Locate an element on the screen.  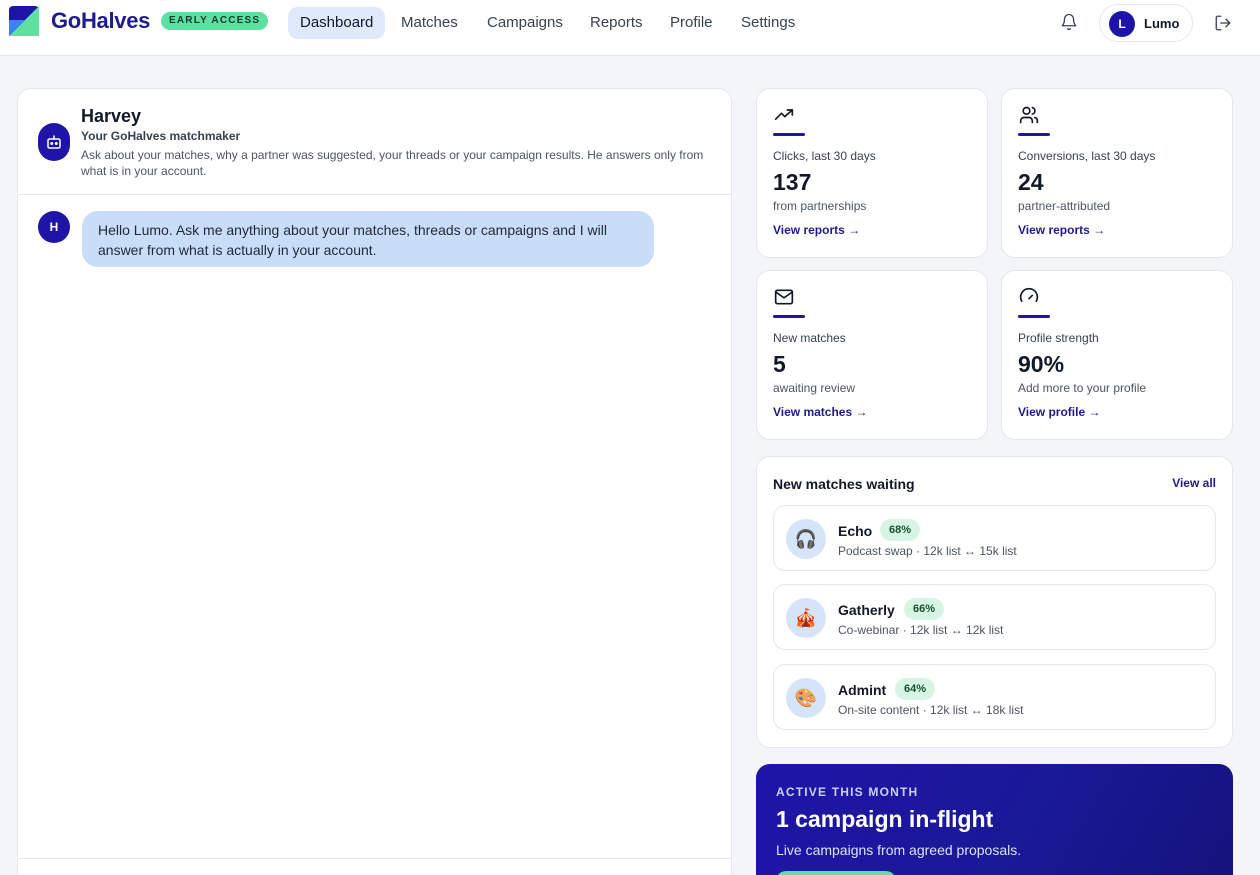
circus-tent-icon: 🎪 is located at coordinates (806, 618).